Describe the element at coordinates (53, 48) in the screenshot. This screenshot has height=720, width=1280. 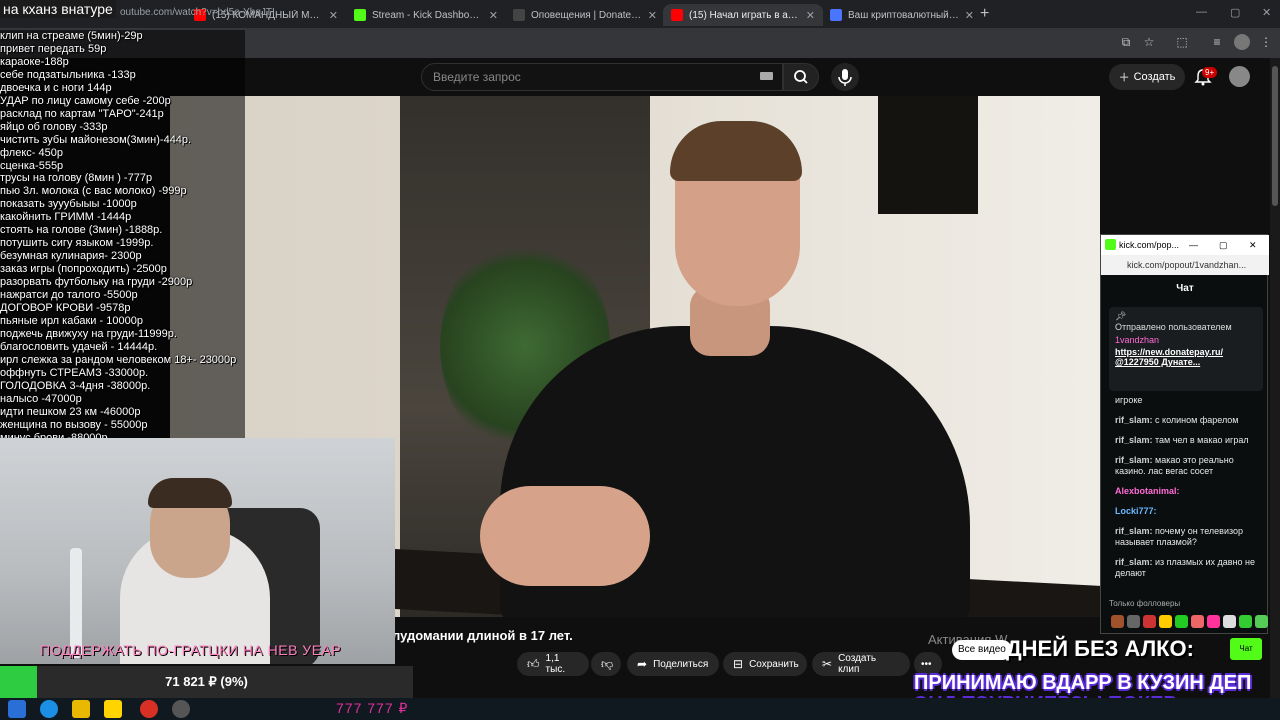
I see `price-list-item: привет передать 59р` at that location.